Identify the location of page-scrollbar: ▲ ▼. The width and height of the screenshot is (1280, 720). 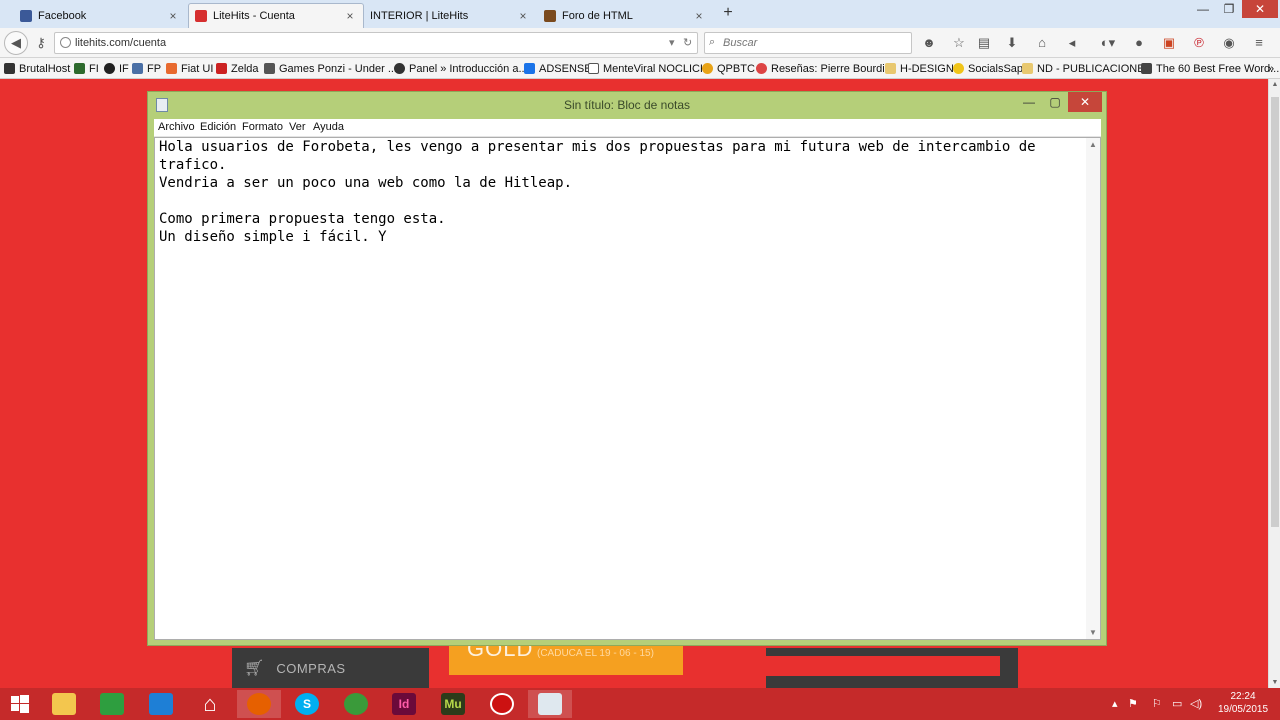
(1274, 383).